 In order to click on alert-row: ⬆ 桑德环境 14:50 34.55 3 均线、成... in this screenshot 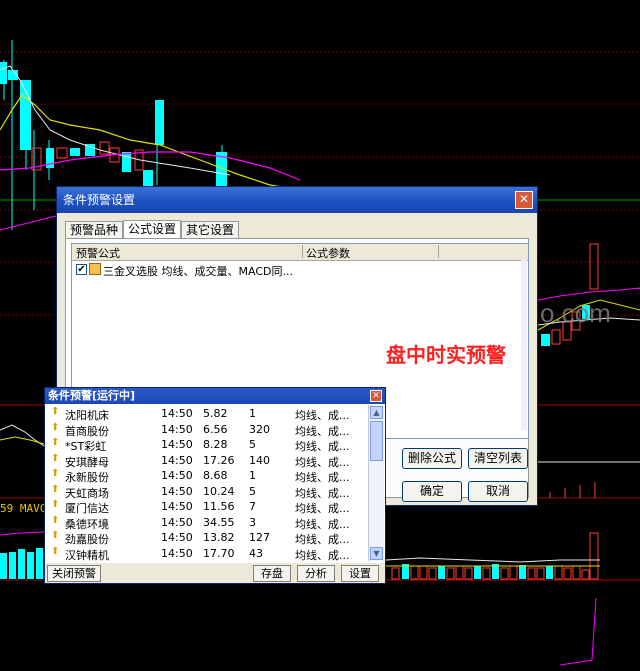, I will do `click(206, 523)`.